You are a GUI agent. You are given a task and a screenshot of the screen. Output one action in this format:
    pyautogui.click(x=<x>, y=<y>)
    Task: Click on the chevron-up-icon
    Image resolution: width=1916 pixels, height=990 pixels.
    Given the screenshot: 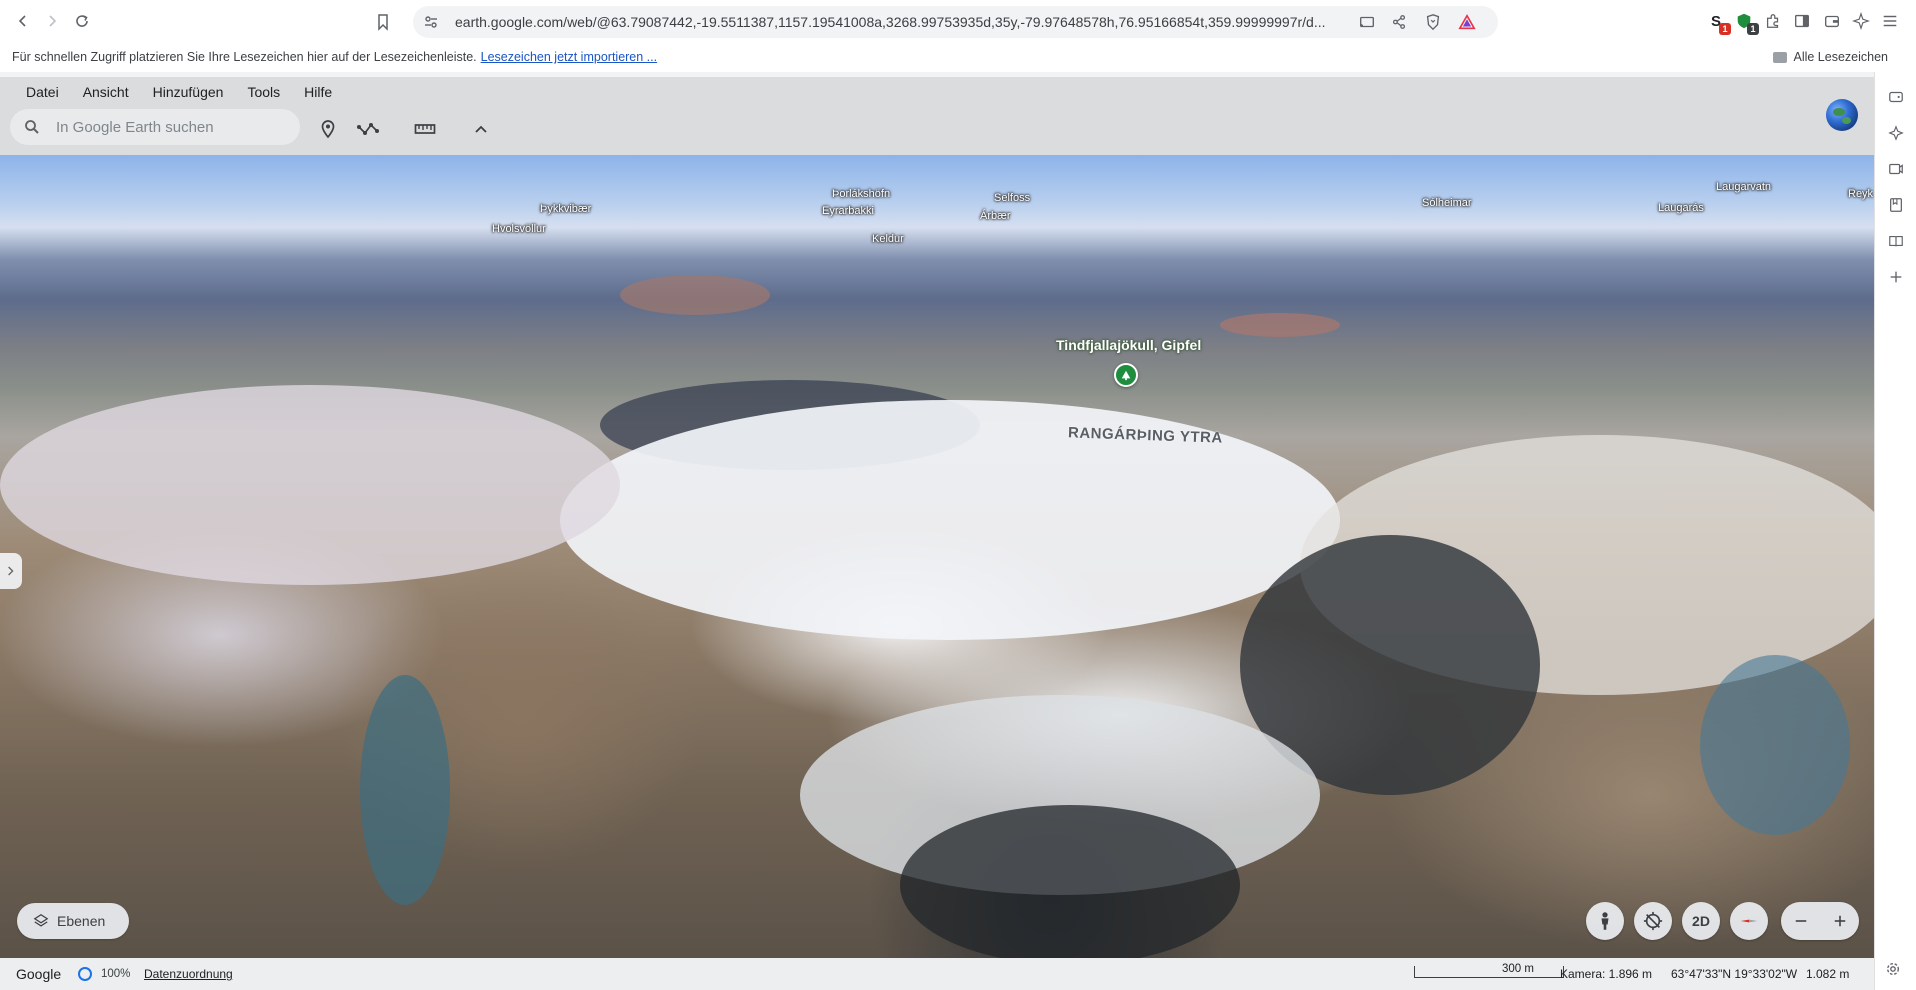 What is the action you would take?
    pyautogui.click(x=481, y=129)
    